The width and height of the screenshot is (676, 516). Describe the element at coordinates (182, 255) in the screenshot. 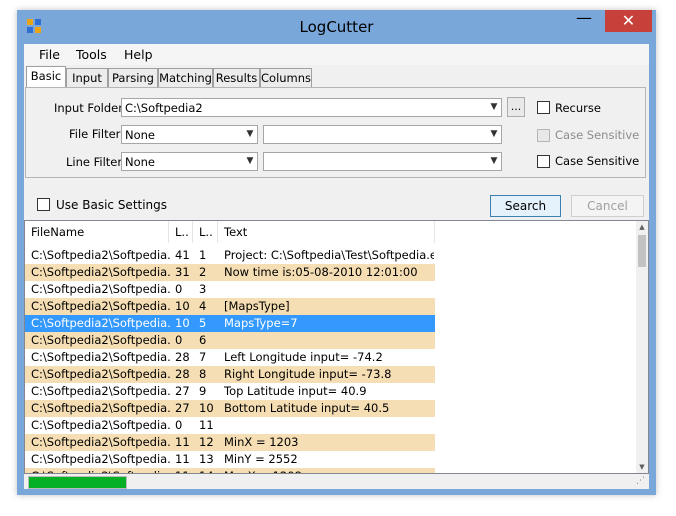

I see `cell-length: 41` at that location.